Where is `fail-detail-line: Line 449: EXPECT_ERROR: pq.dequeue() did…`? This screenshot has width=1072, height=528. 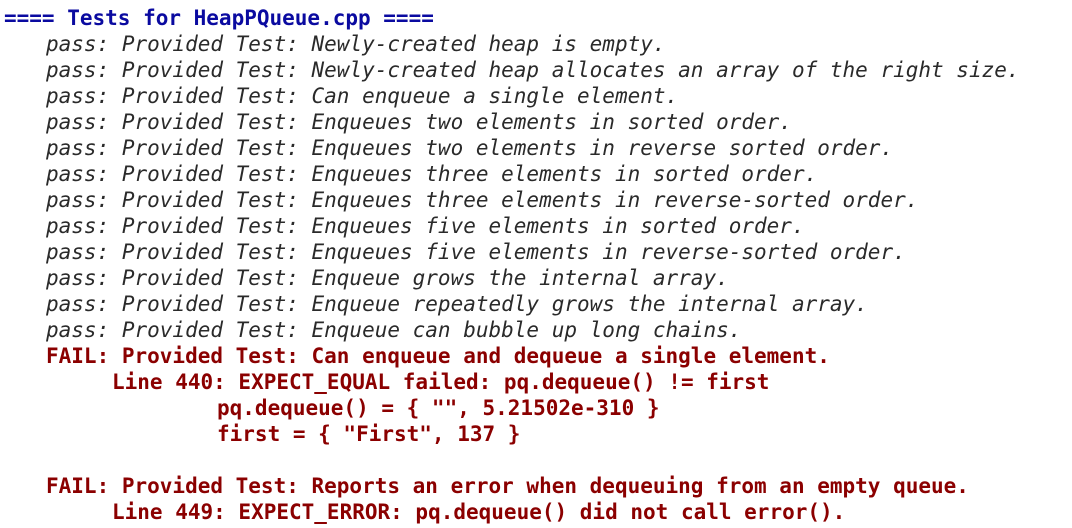
fail-detail-line: Line 449: EXPECT_ERROR: pq.dequeue() did… is located at coordinates (479, 512).